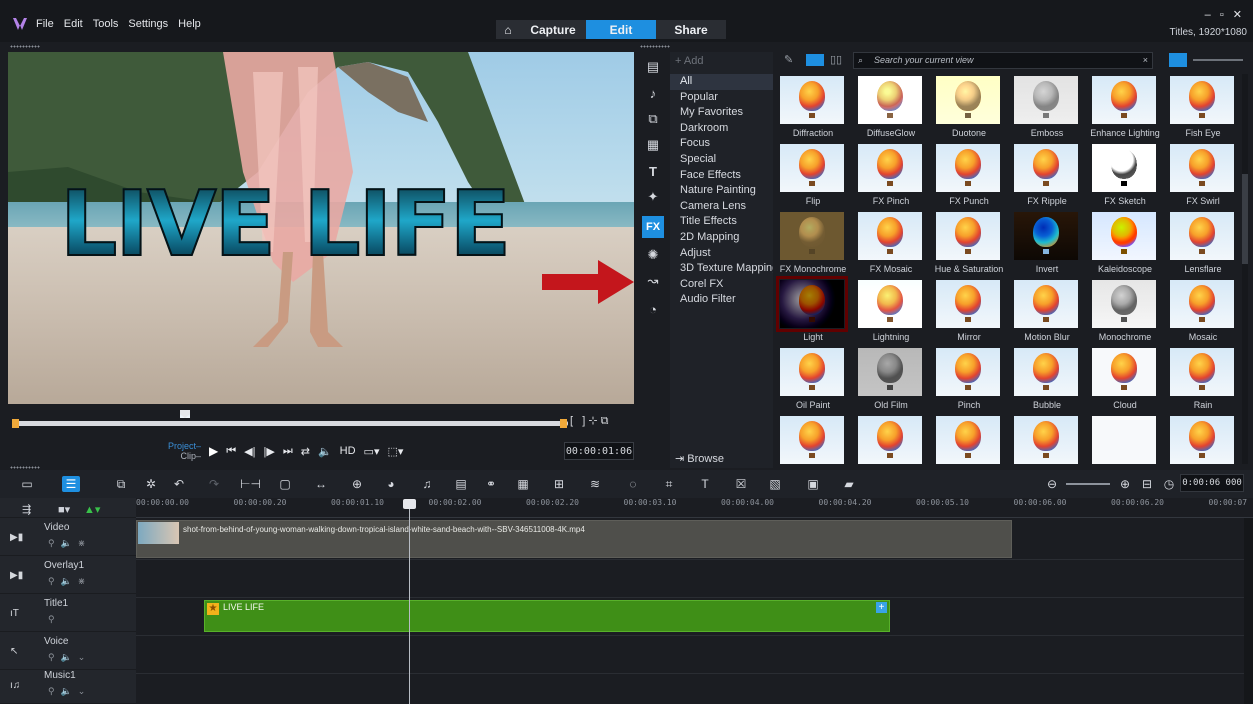 The height and width of the screenshot is (704, 1253). What do you see at coordinates (721, 458) in the screenshot?
I see `browse-button: ⇥ Browse` at bounding box center [721, 458].